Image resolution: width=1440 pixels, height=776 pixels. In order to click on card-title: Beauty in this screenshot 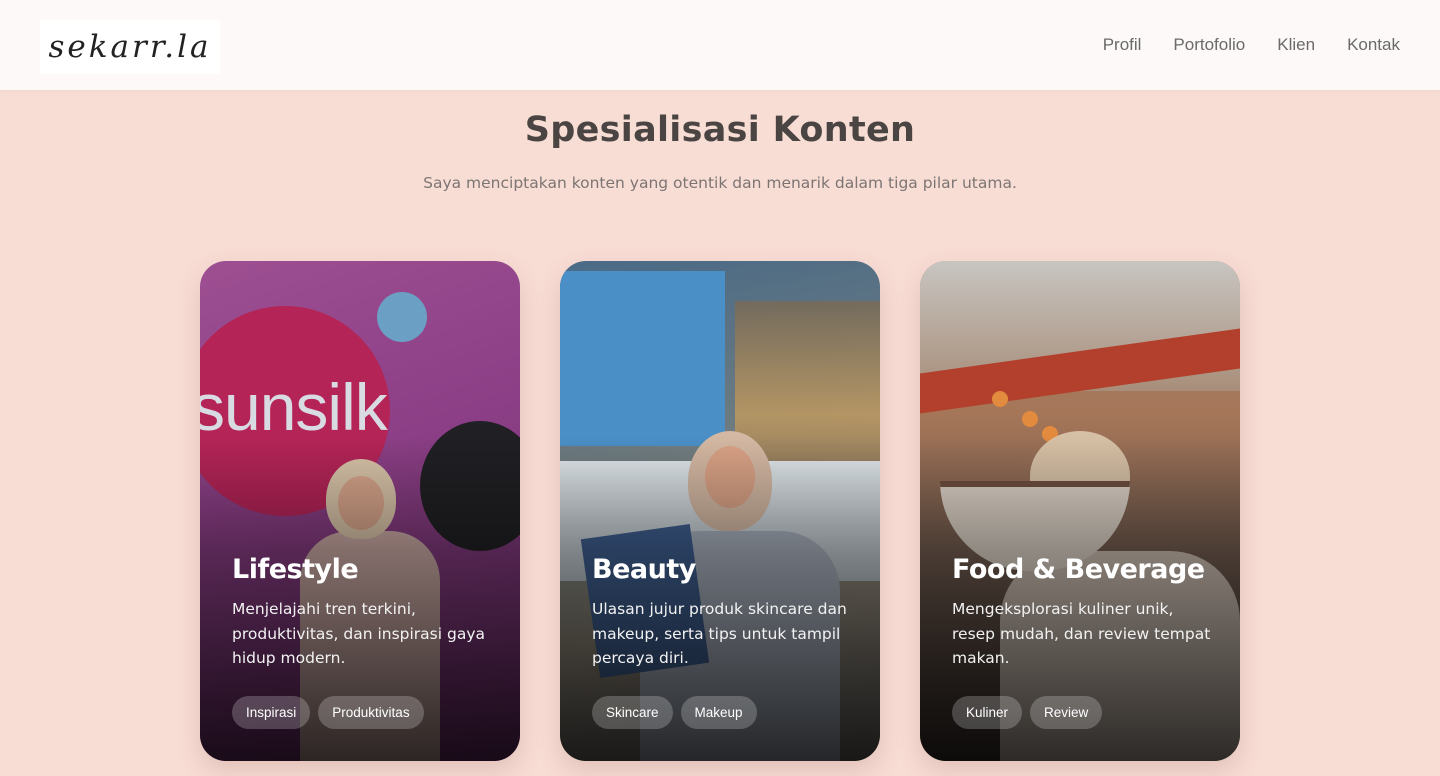, I will do `click(644, 569)`.